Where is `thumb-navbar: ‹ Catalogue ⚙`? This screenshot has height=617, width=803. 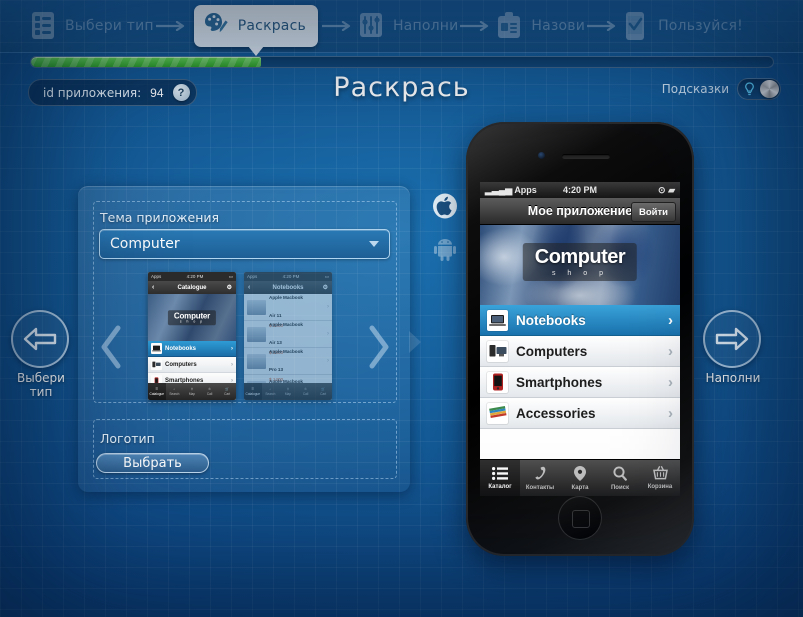 thumb-navbar: ‹ Catalogue ⚙ is located at coordinates (192, 287).